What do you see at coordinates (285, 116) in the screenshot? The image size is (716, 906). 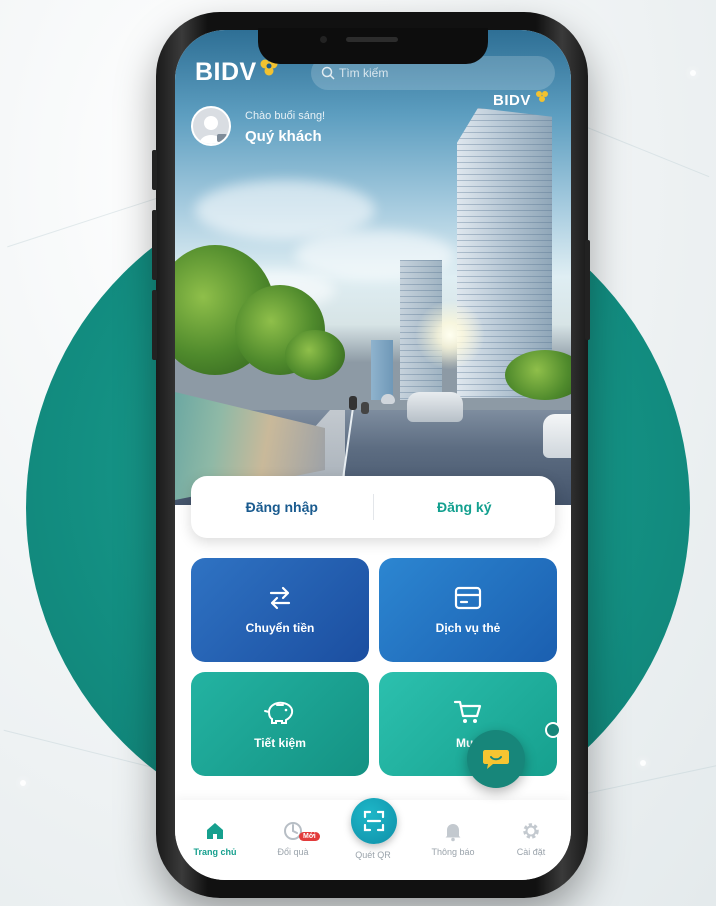 I see `greeting-text: Chào buổi sáng!` at bounding box center [285, 116].